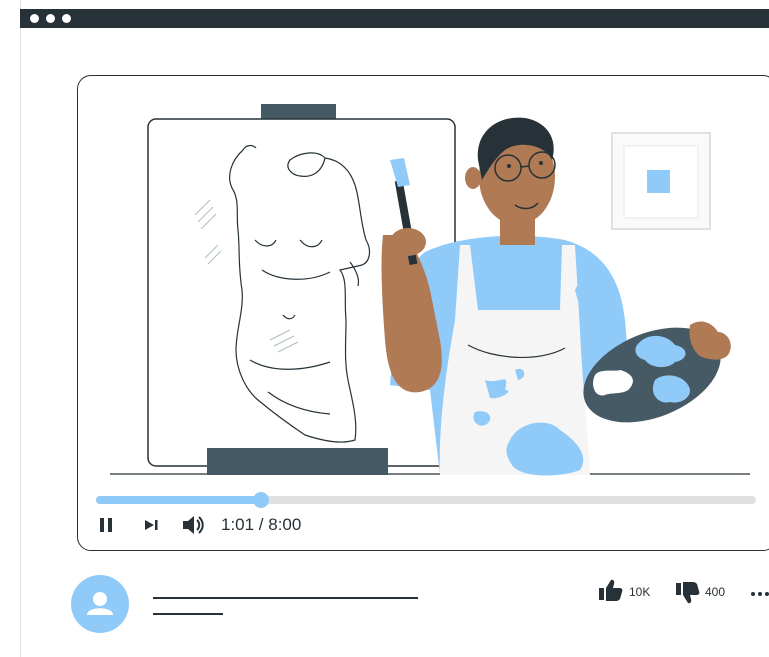  I want to click on volume-icon, so click(193, 525).